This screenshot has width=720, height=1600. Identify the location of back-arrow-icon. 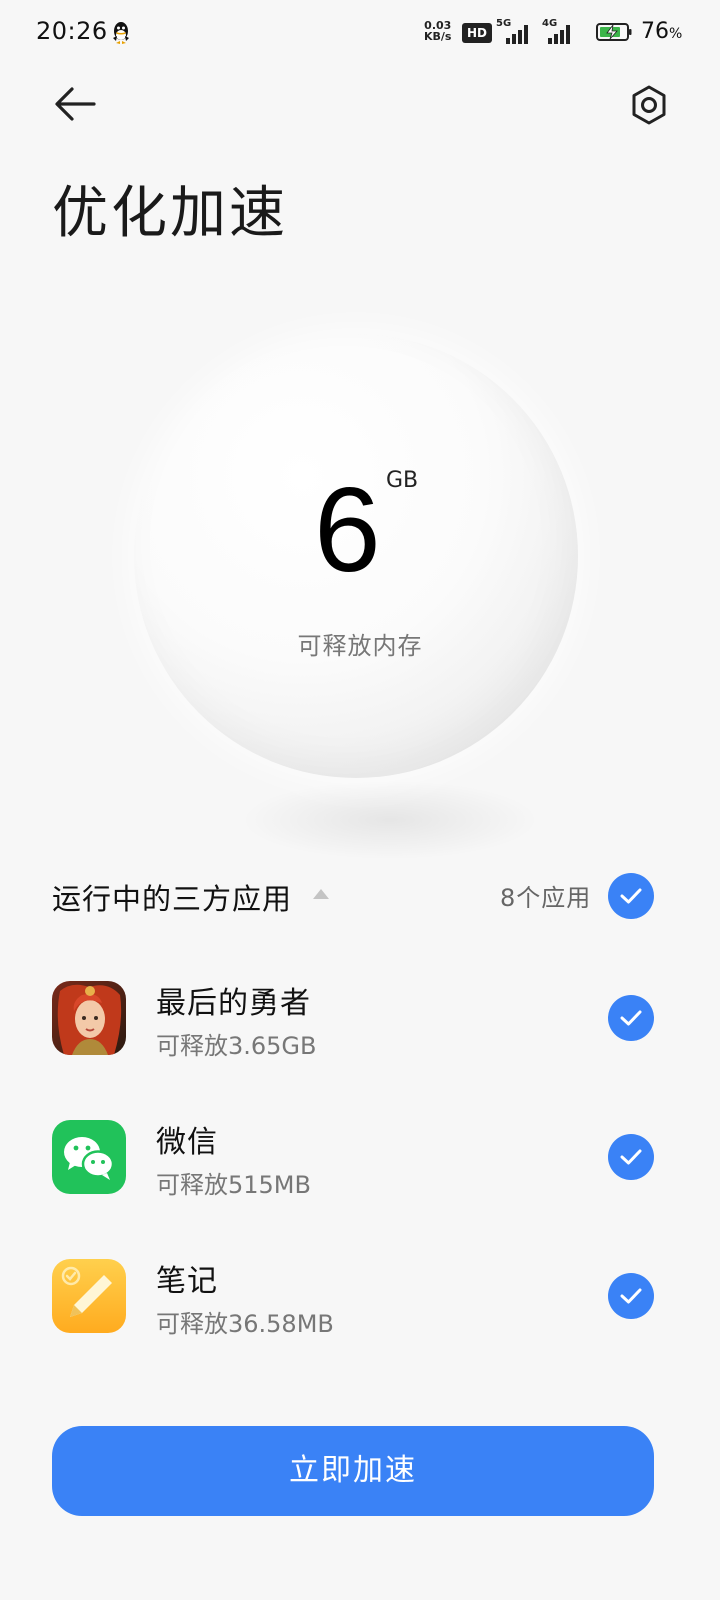
(75, 104).